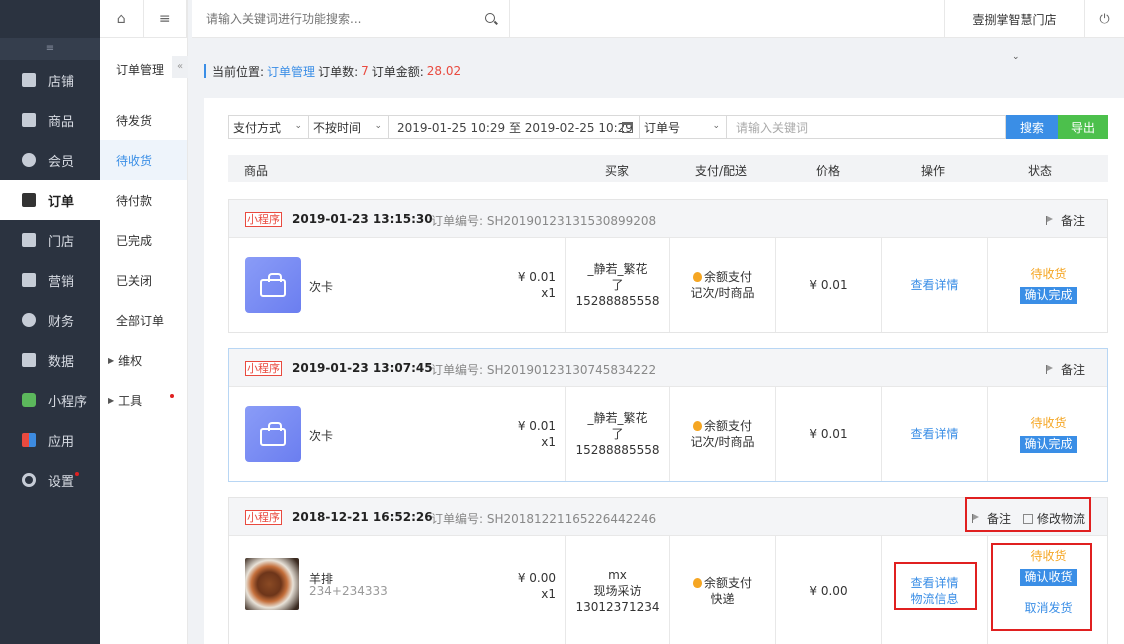 Image resolution: width=1124 pixels, height=644 pixels. I want to click on time-type-select: 不按时间 ⌄, so click(348, 127).